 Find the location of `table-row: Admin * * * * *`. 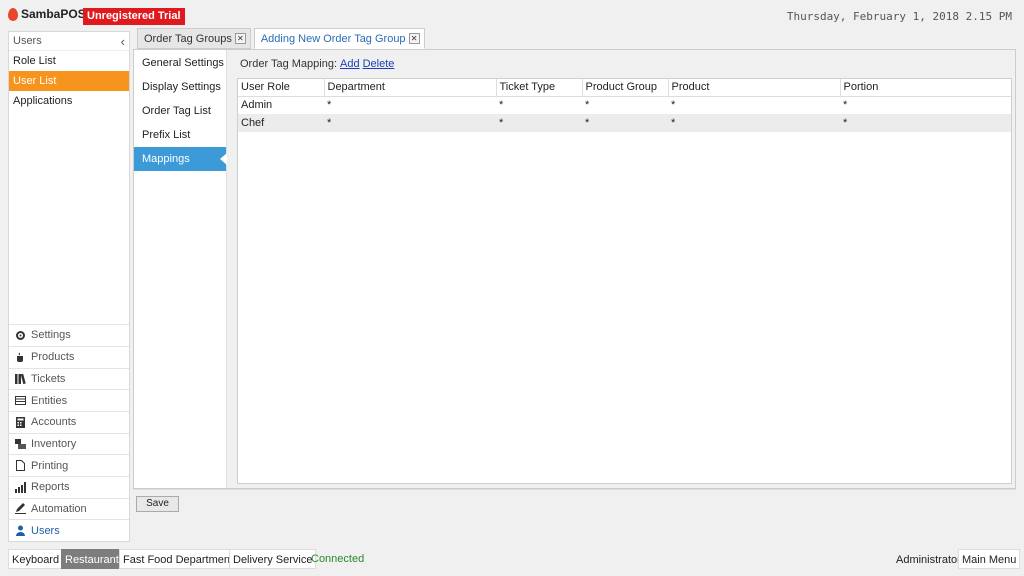

table-row: Admin * * * * * is located at coordinates (624, 105).